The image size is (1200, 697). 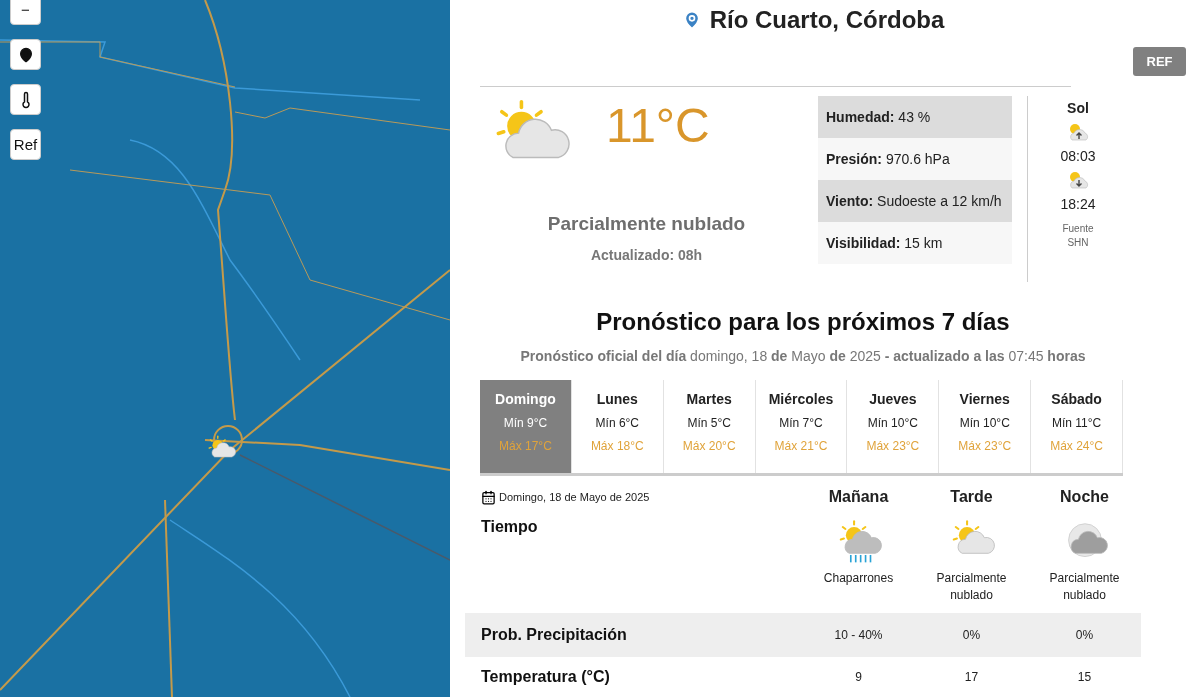 I want to click on row-label: Temperatura (°C), so click(x=545, y=677).